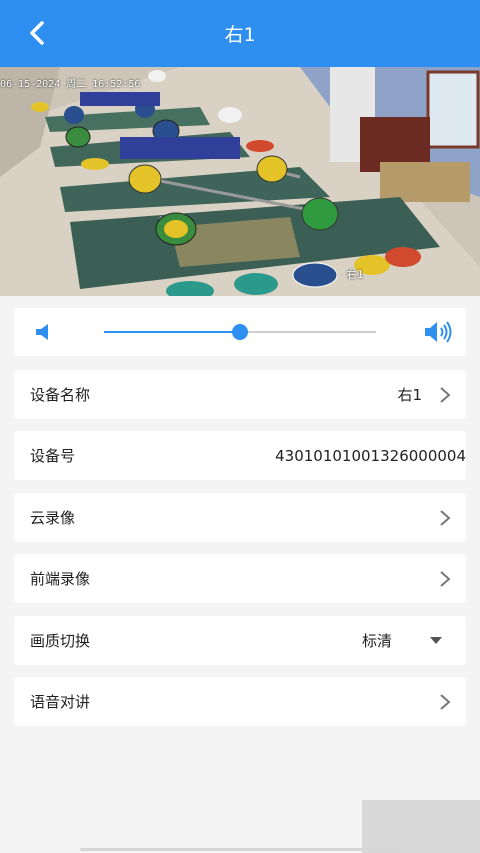  Describe the element at coordinates (172, 332) in the screenshot. I see `volume-slider-fill` at that location.